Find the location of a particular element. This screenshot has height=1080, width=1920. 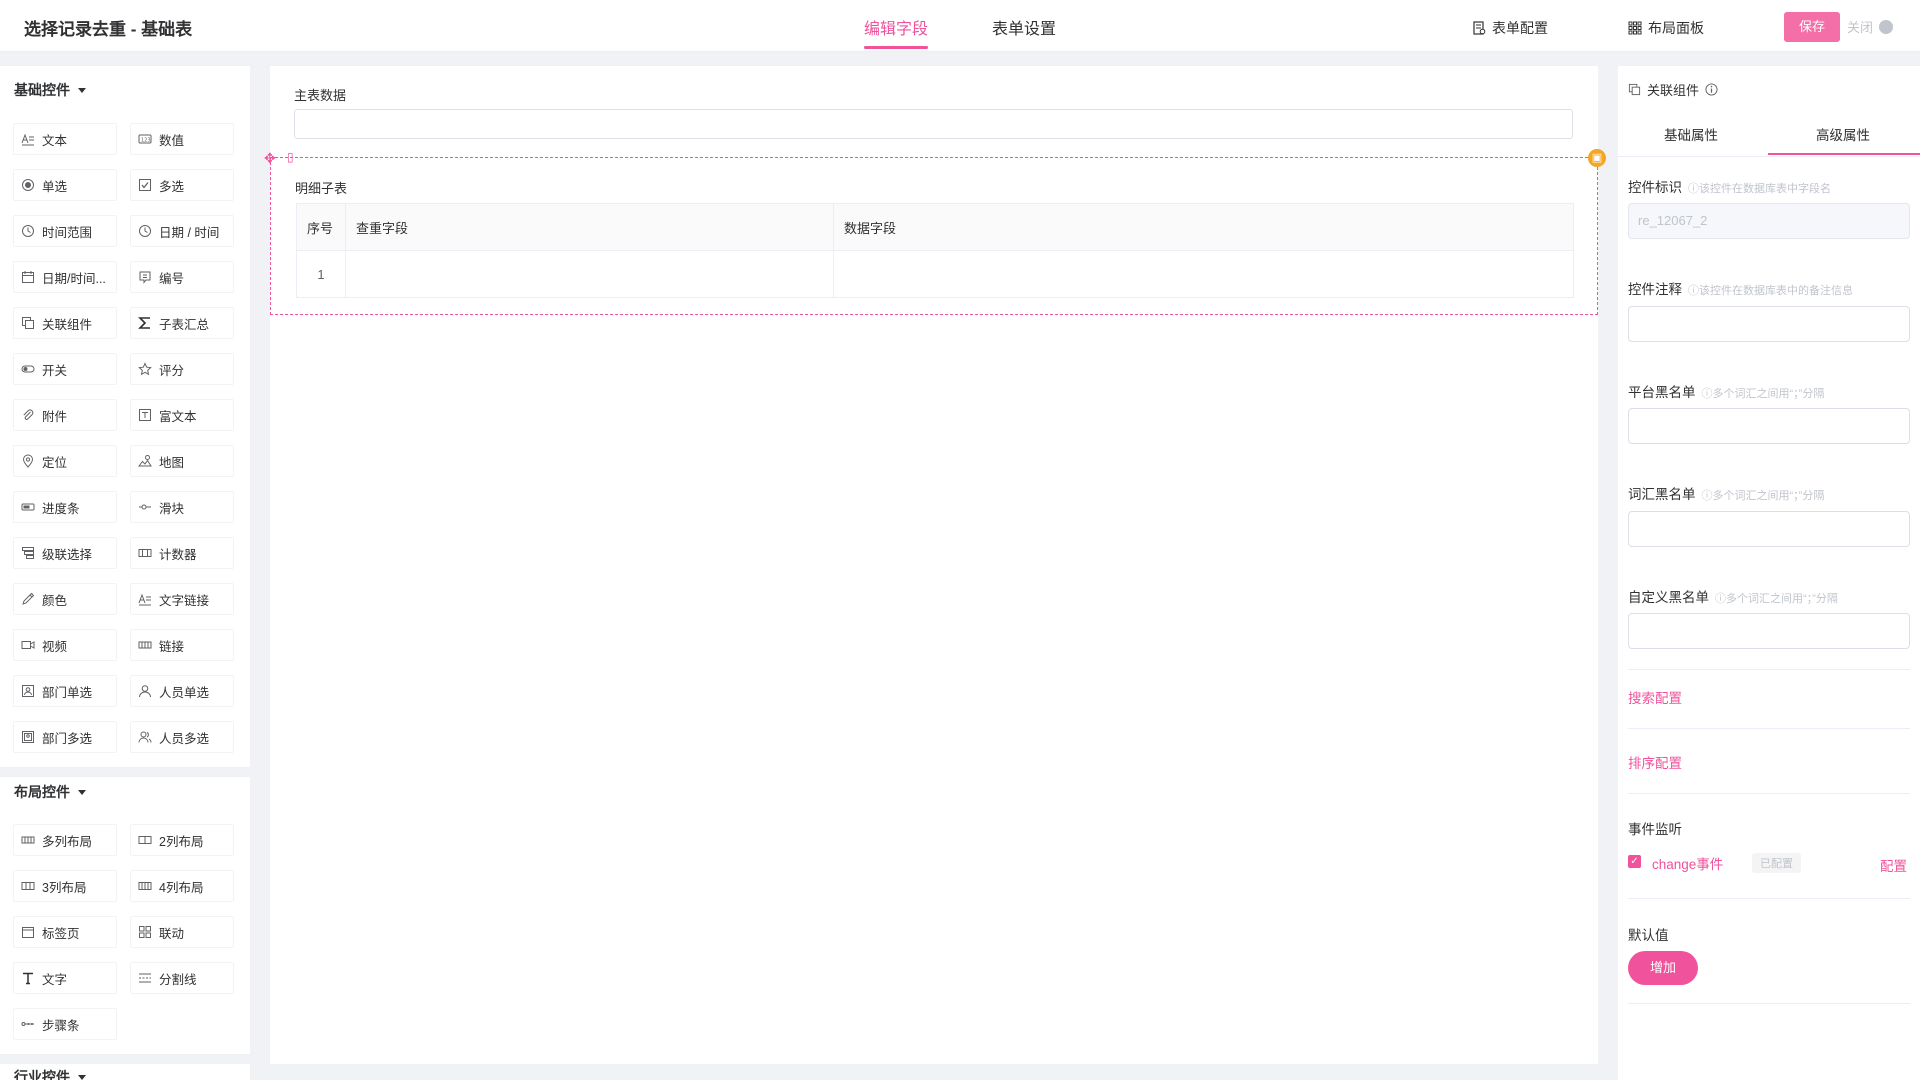

comp-map: 地图 is located at coordinates (182, 461).